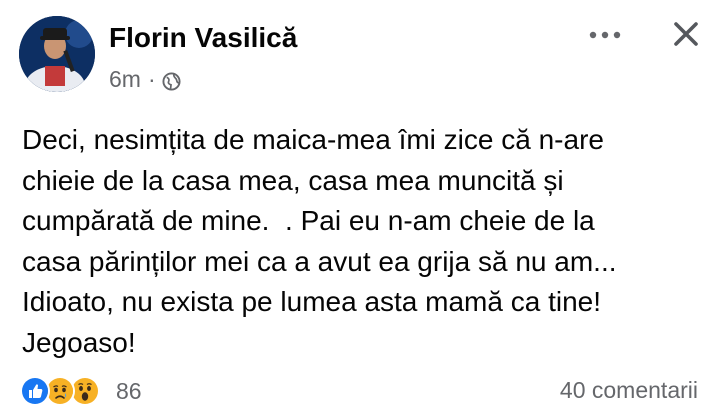 The height and width of the screenshot is (418, 720). I want to click on reaction-count: 86, so click(129, 391).